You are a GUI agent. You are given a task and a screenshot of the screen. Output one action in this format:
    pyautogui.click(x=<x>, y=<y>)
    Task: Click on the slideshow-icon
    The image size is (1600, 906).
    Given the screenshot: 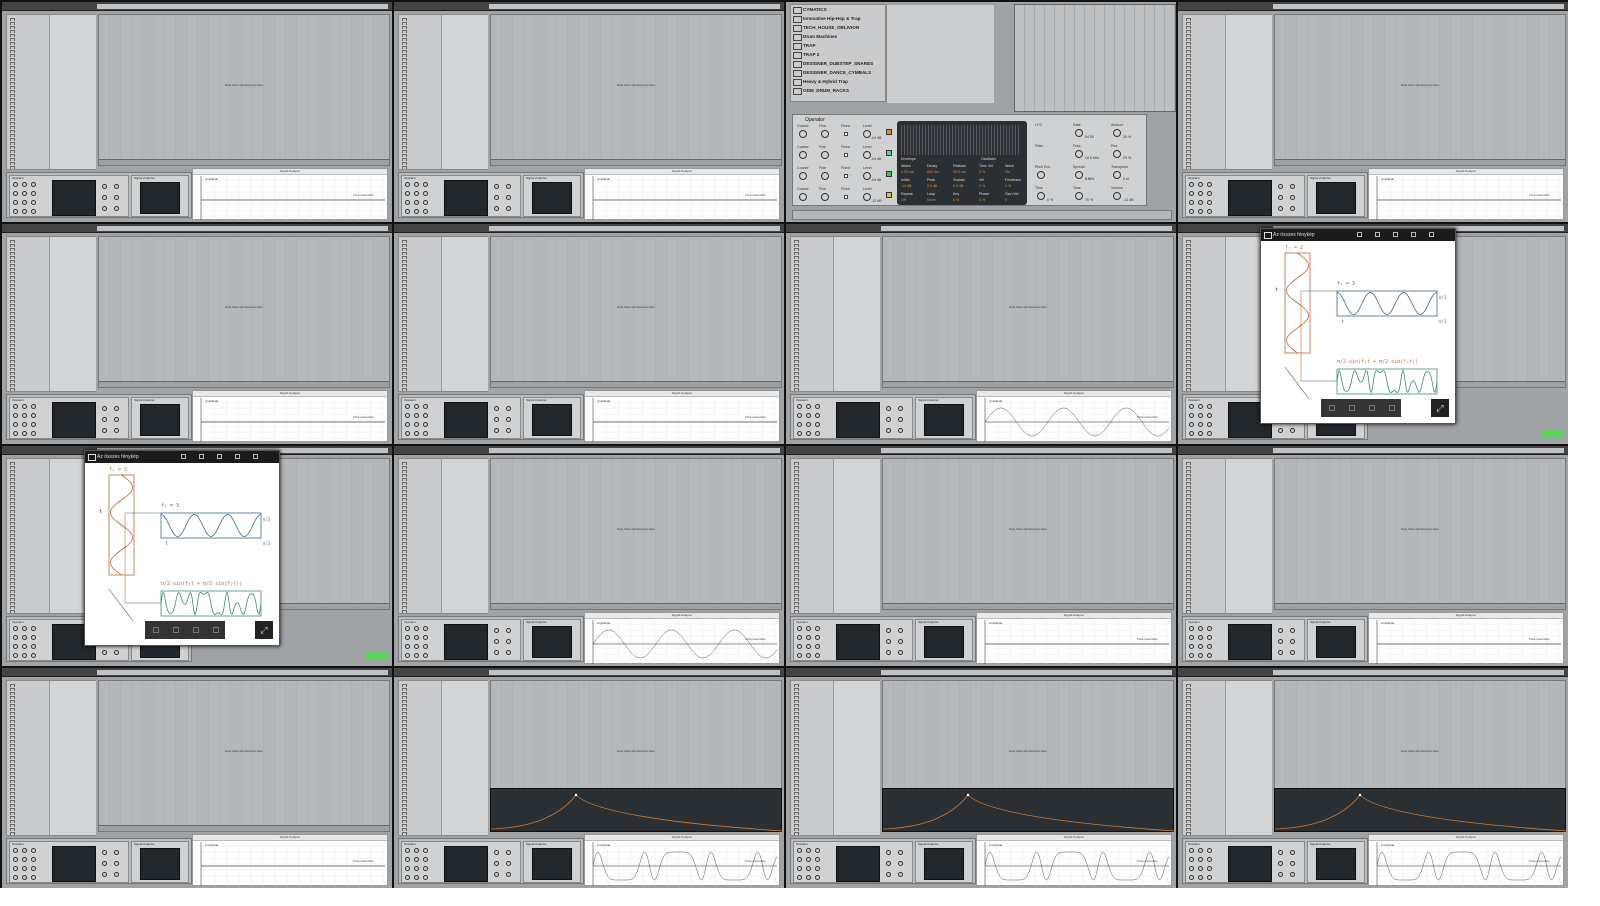 What is the action you would take?
    pyautogui.click(x=201, y=456)
    